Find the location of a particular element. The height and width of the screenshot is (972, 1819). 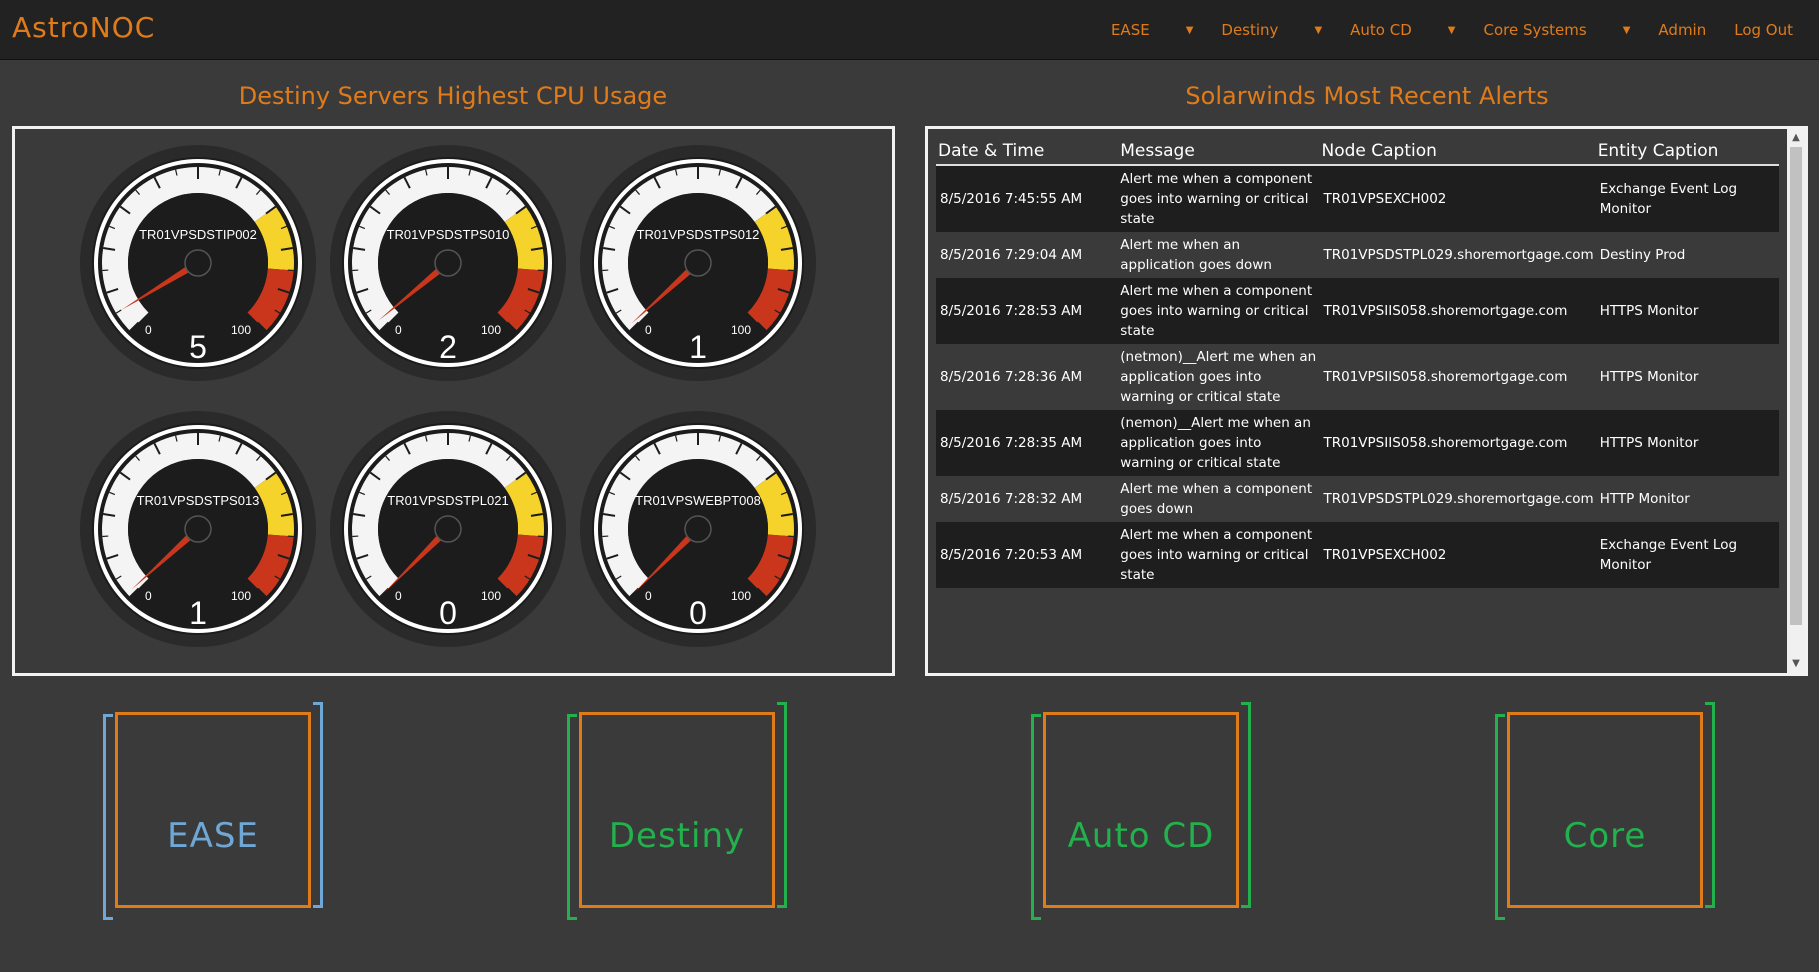

tile-core-label: Core is located at coordinates (1605, 836).